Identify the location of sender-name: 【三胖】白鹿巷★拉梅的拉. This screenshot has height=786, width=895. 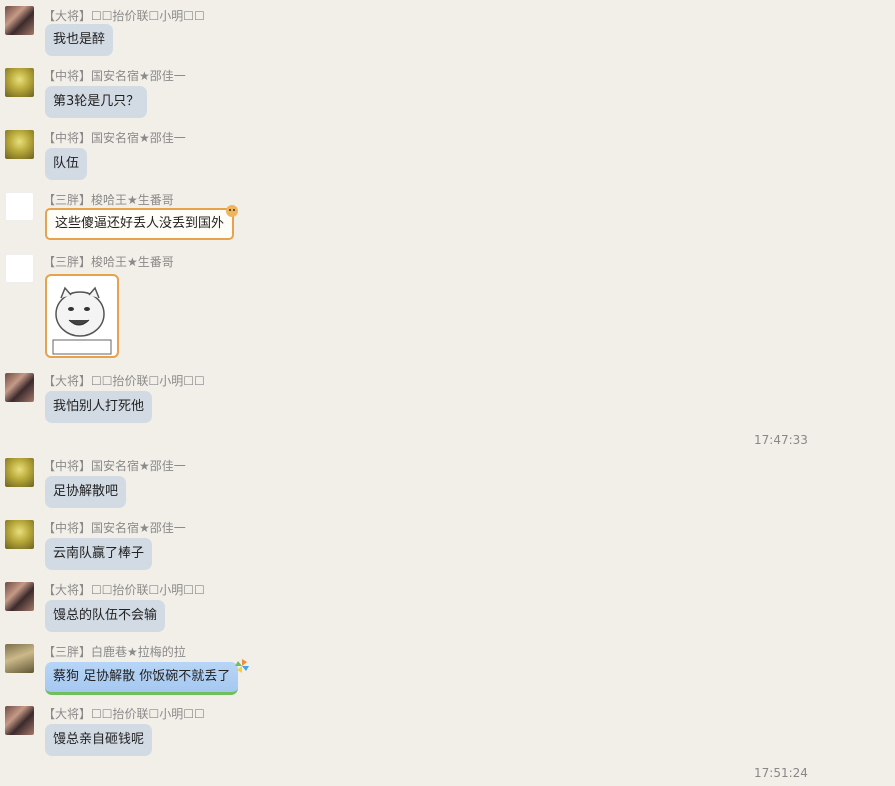
(114, 652).